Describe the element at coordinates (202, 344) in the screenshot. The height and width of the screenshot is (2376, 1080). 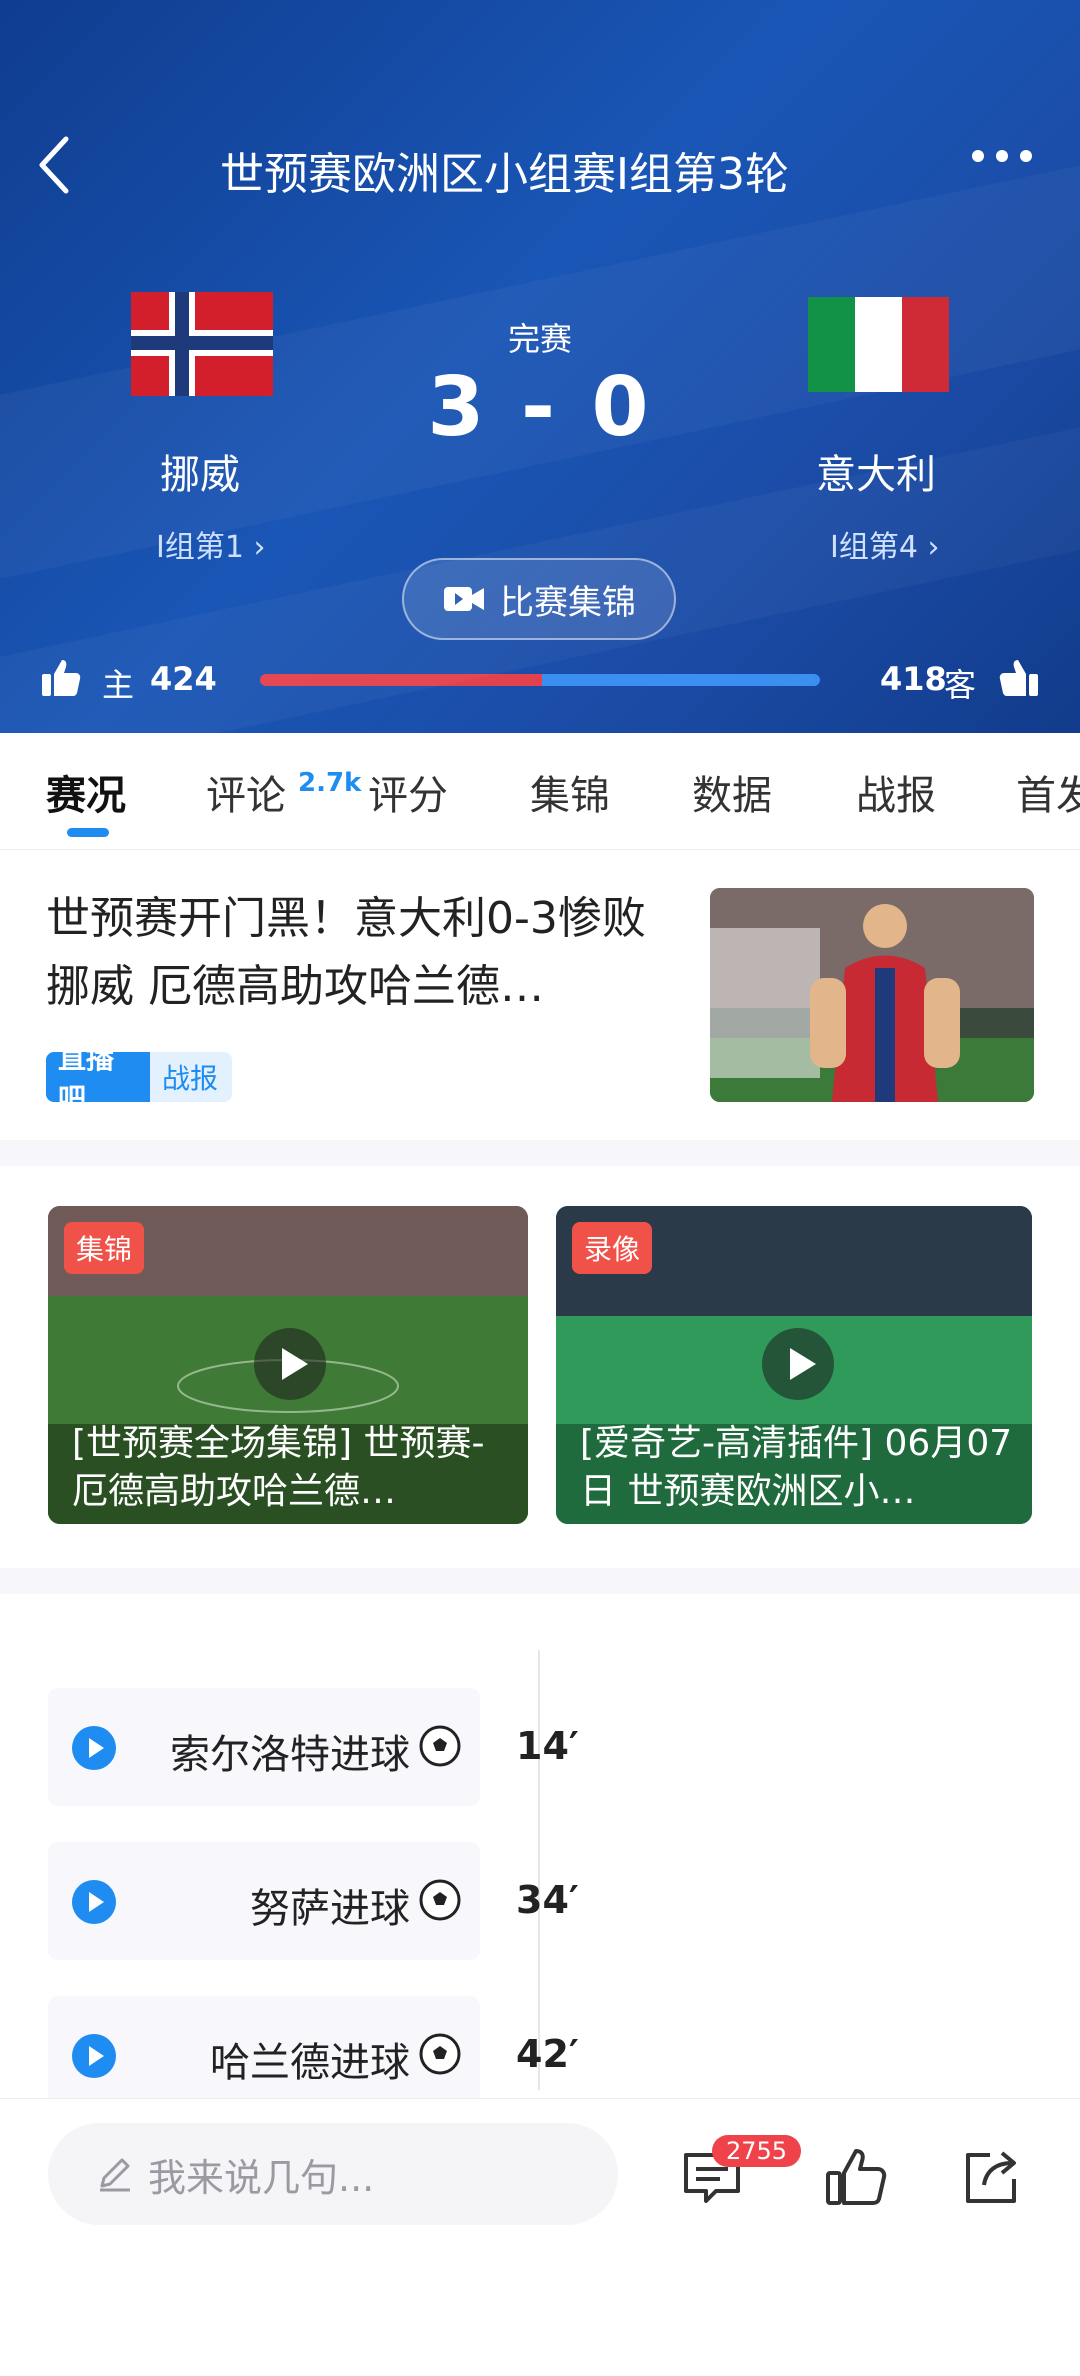
I see `norway-flag` at that location.